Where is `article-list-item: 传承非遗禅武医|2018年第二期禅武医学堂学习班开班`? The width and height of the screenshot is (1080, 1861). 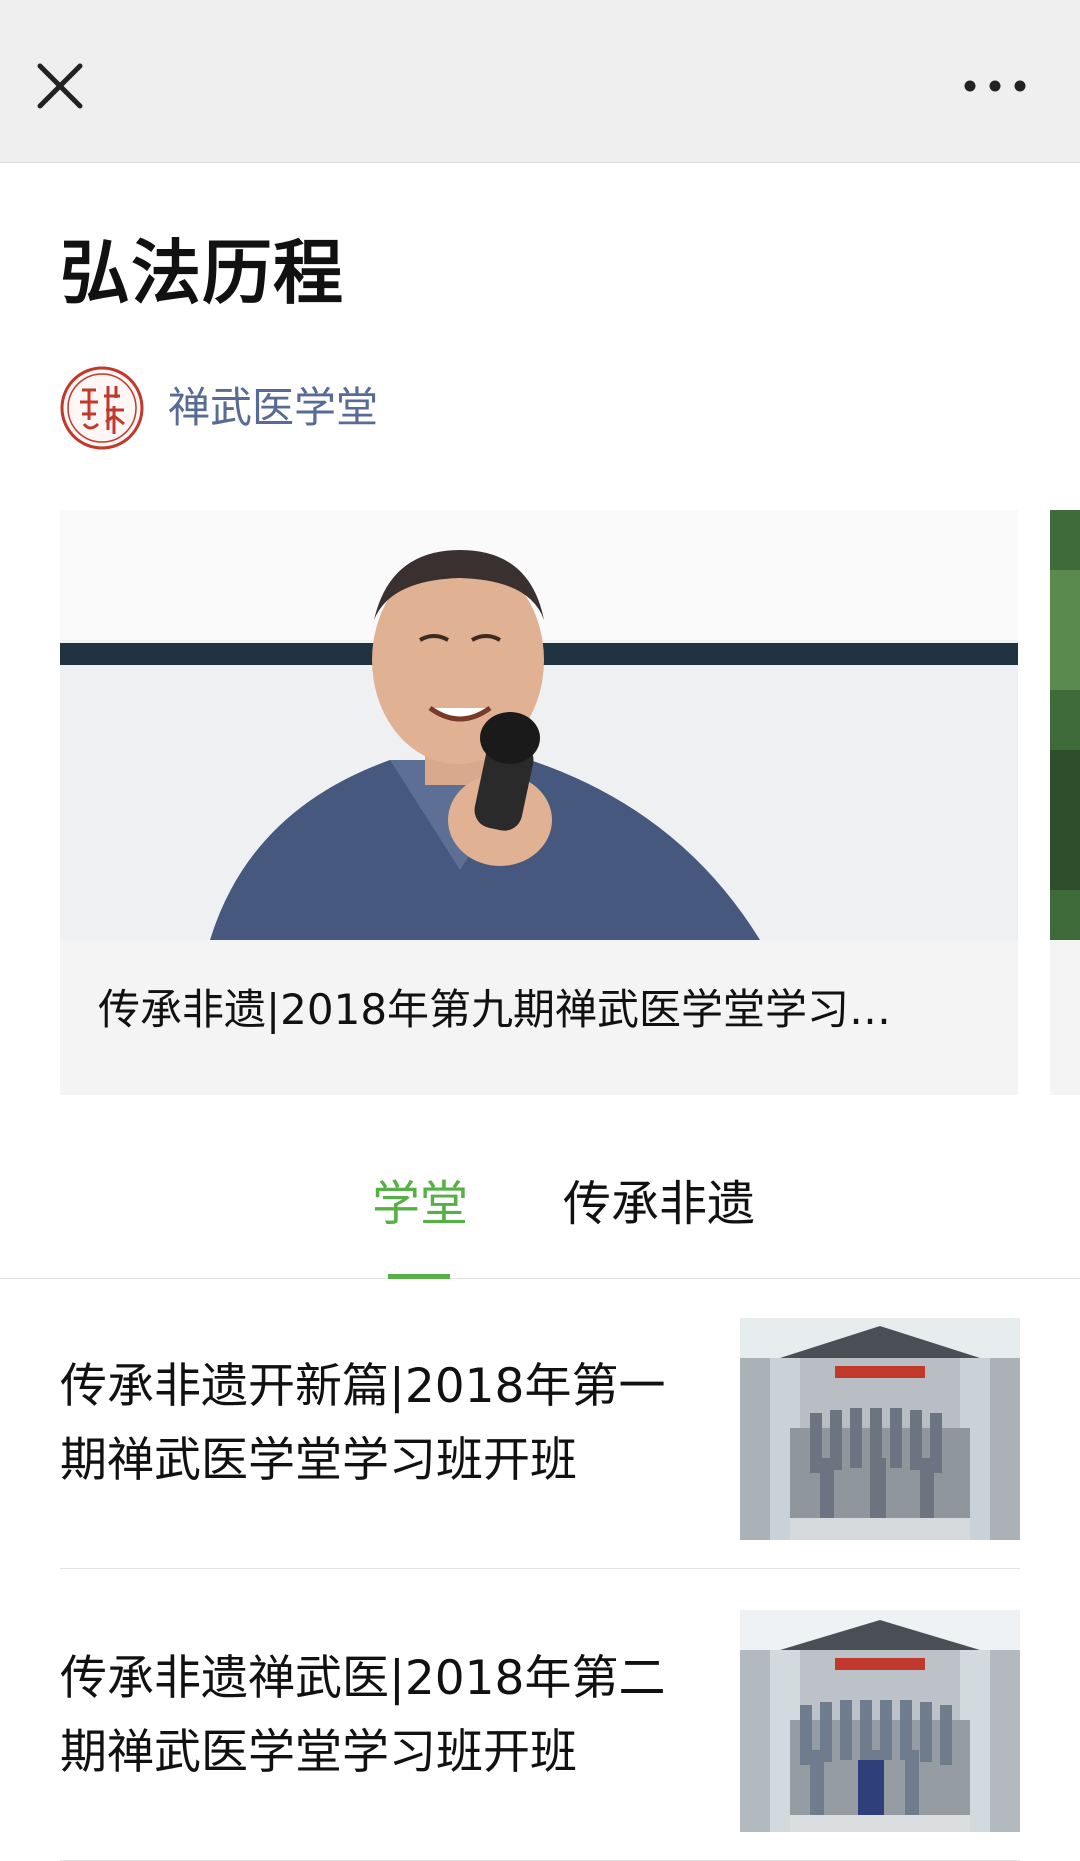 article-list-item: 传承非遗禅武医|2018年第二期禅武医学堂学习班开班 is located at coordinates (540, 1715).